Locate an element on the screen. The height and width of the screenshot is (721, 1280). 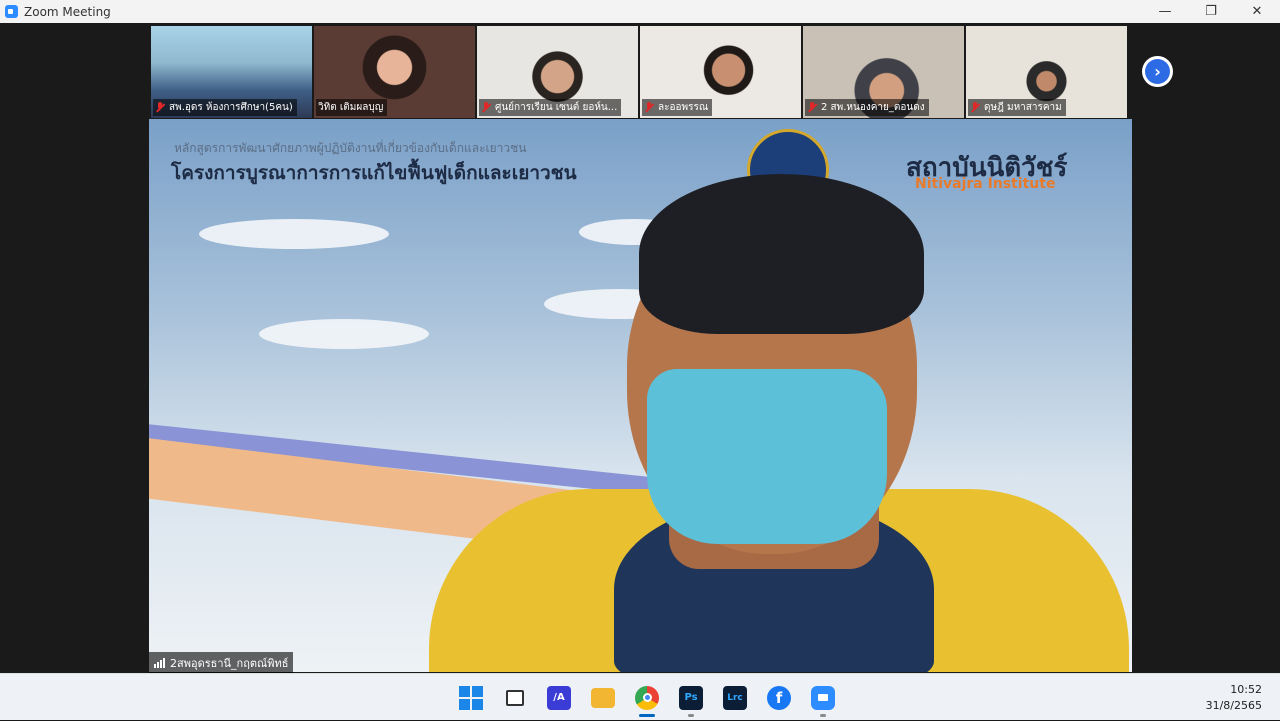
photoshop-icon: Ps is located at coordinates (691, 697).